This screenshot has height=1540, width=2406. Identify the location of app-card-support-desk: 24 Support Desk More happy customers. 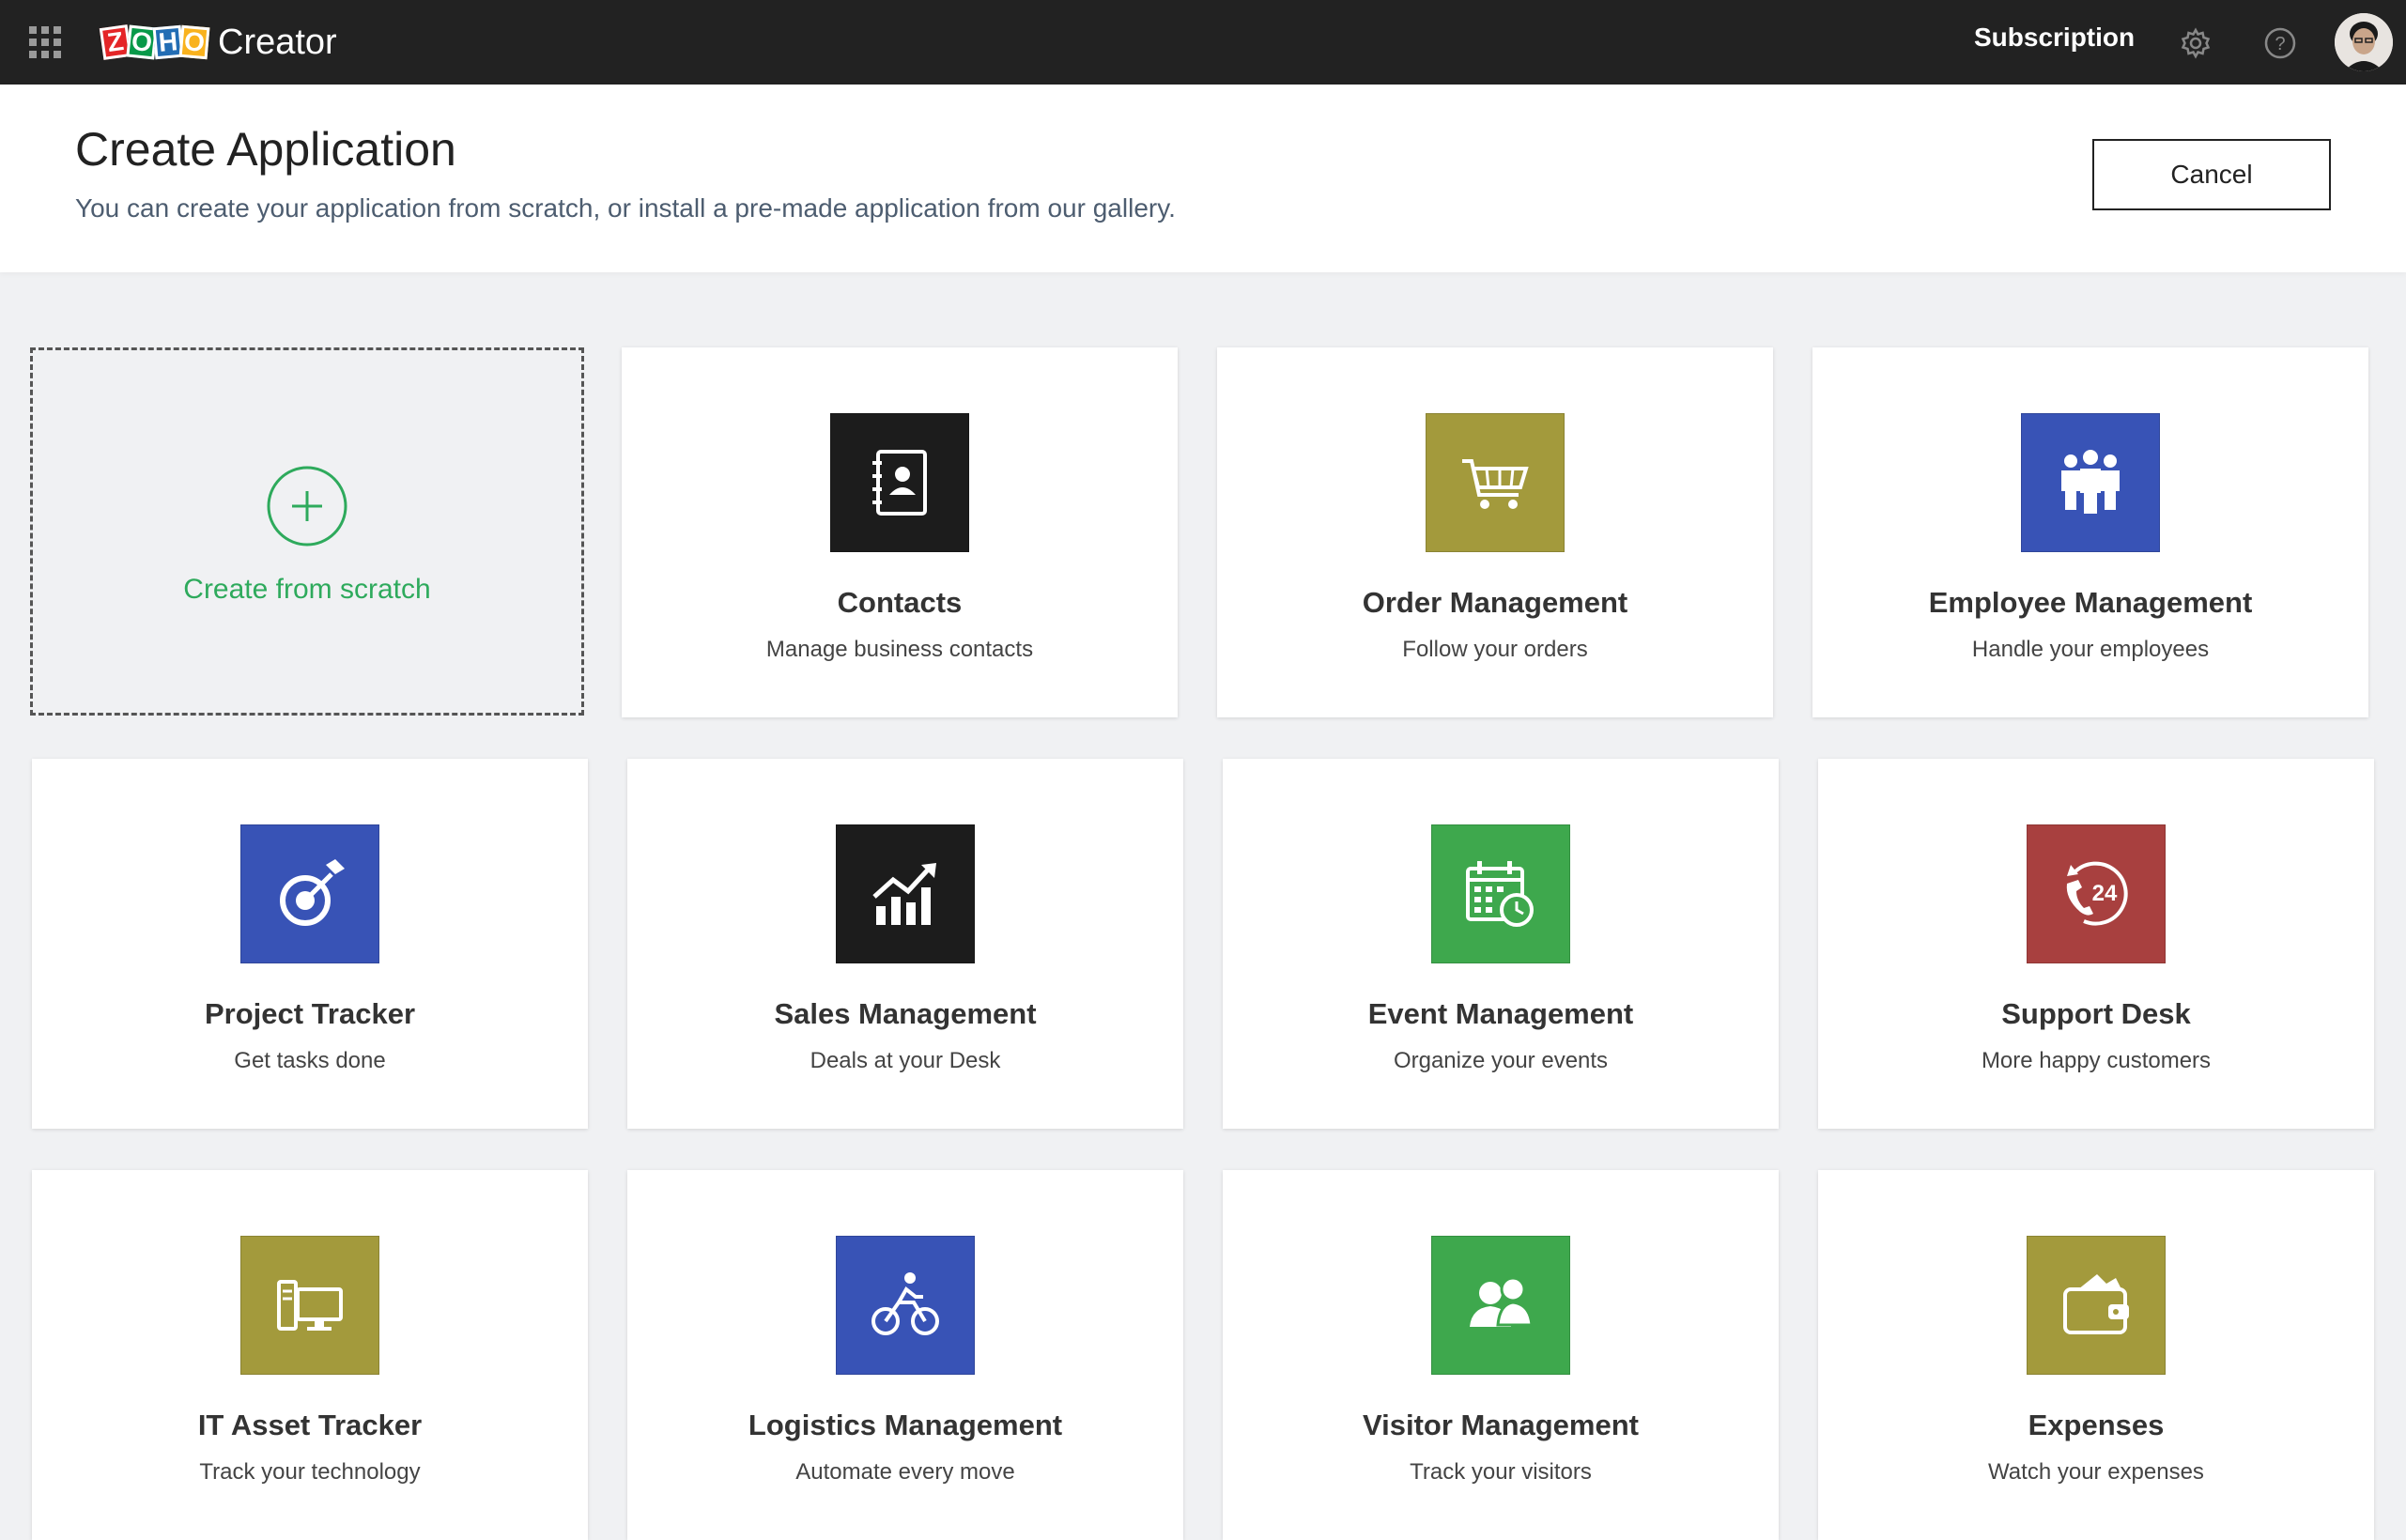
(2096, 944).